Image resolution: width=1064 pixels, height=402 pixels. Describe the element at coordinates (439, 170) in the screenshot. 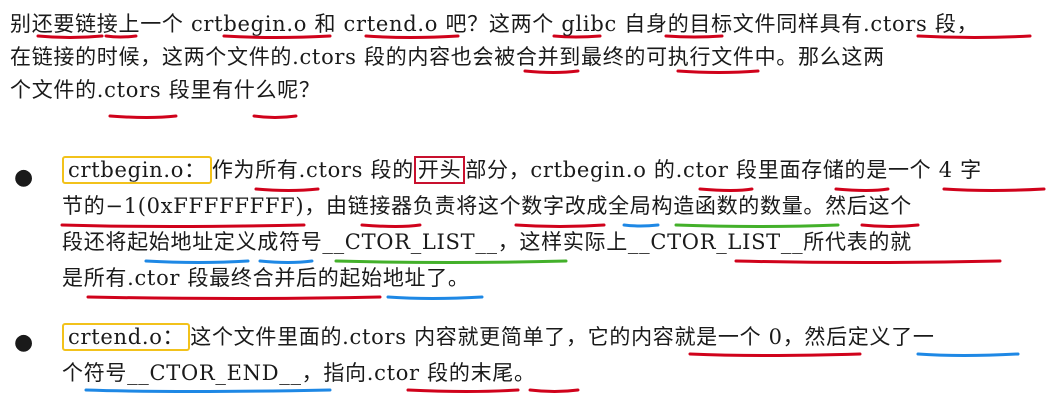

I see `boxed-word: 开头` at that location.